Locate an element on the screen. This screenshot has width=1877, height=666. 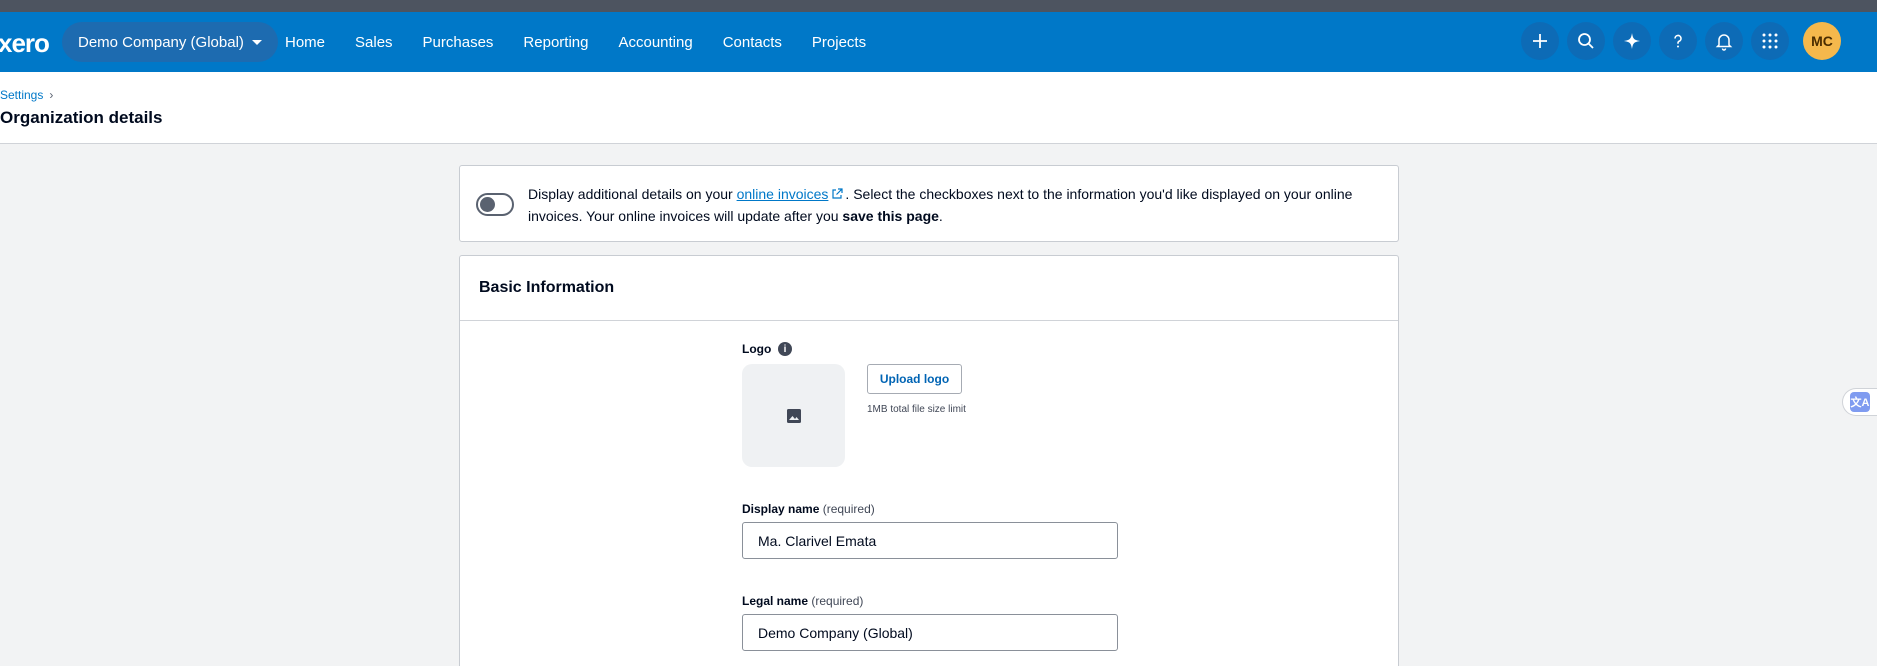
org-switcher: Demo Company (Global) is located at coordinates (170, 42).